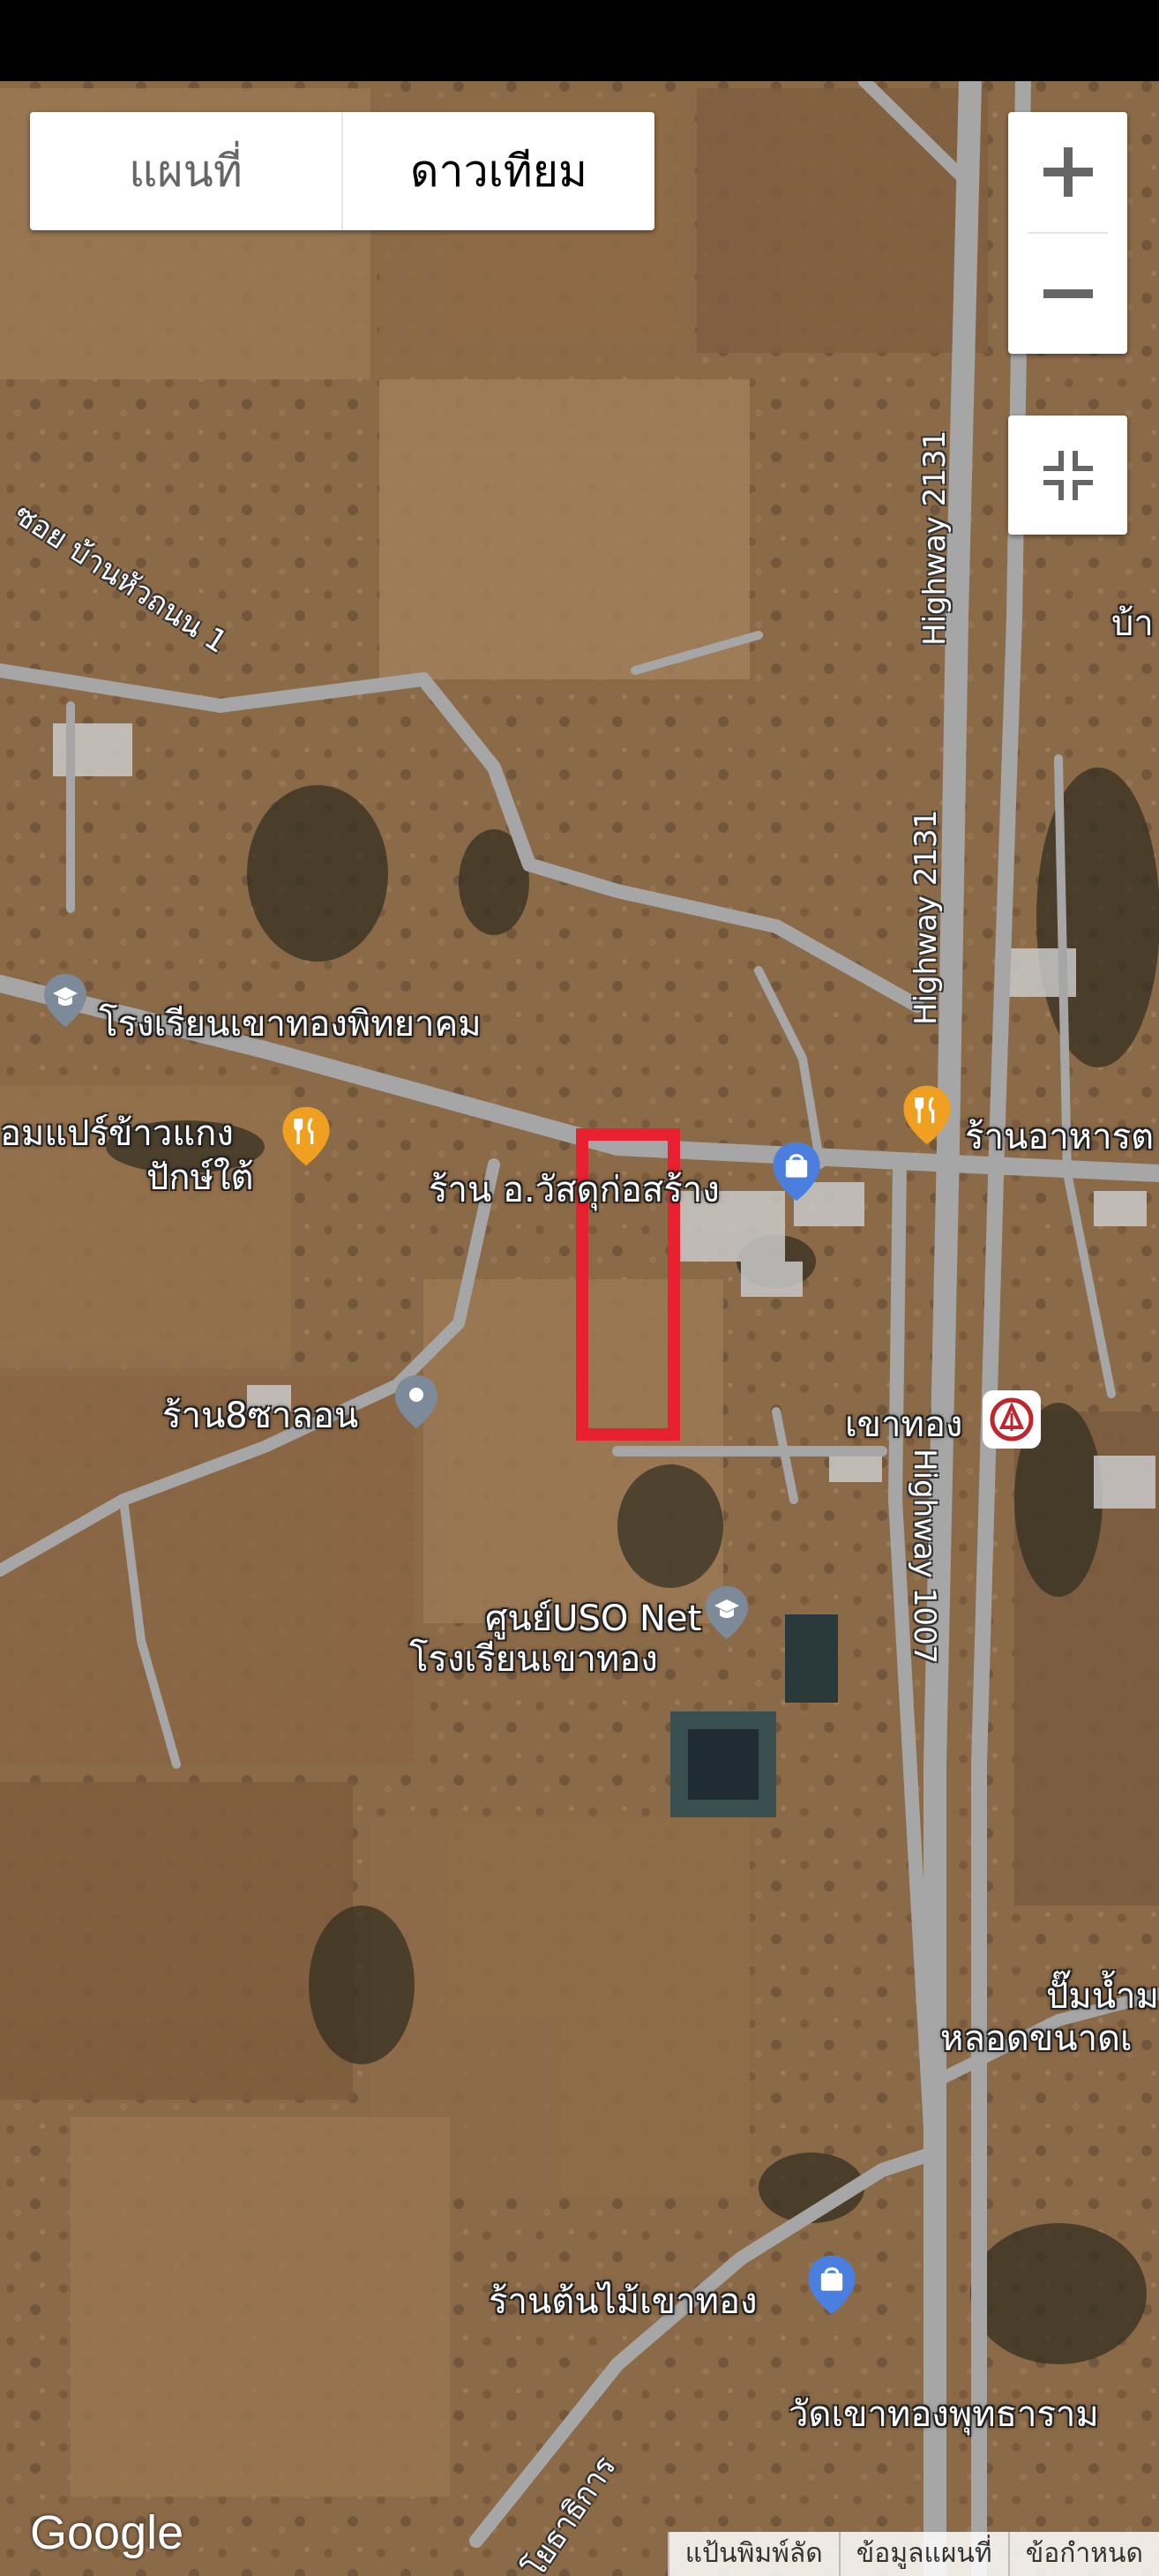  I want to click on place-label-construction-shop: ร้าน อ.วัสดุก่อสร้าง, so click(574, 1189).